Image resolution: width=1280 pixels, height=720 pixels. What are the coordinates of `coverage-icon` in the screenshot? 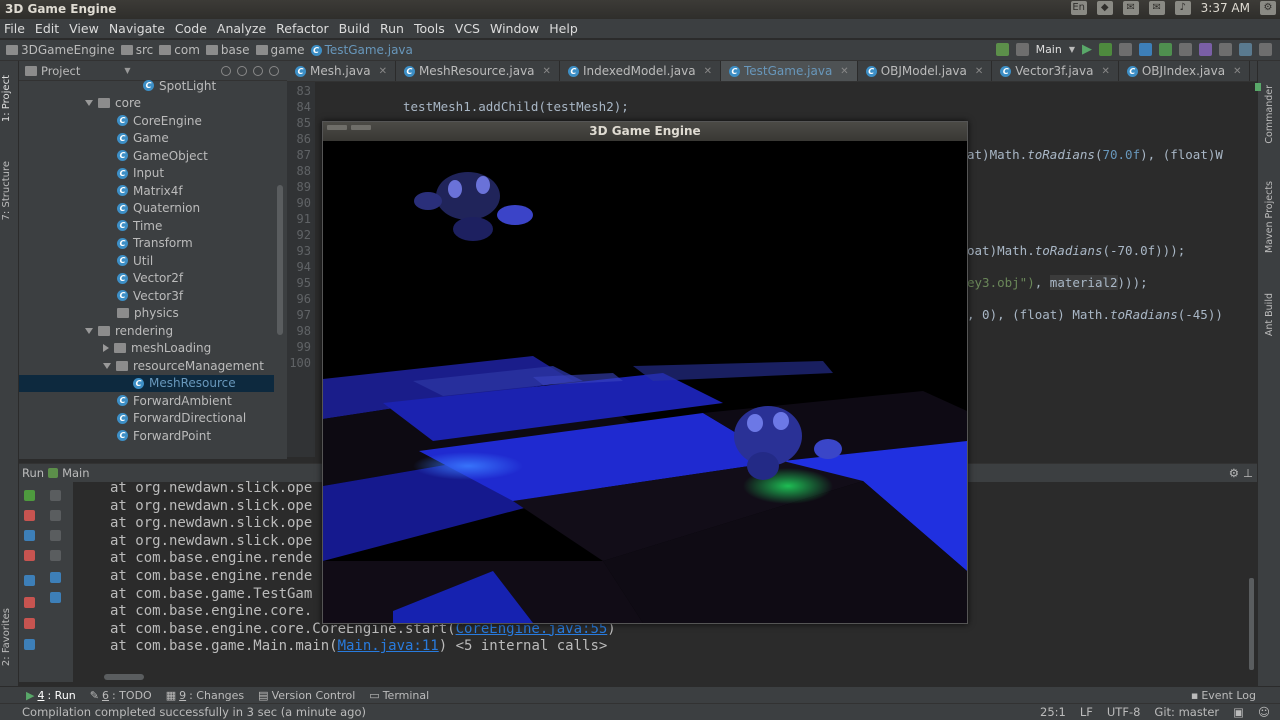 It's located at (1125, 49).